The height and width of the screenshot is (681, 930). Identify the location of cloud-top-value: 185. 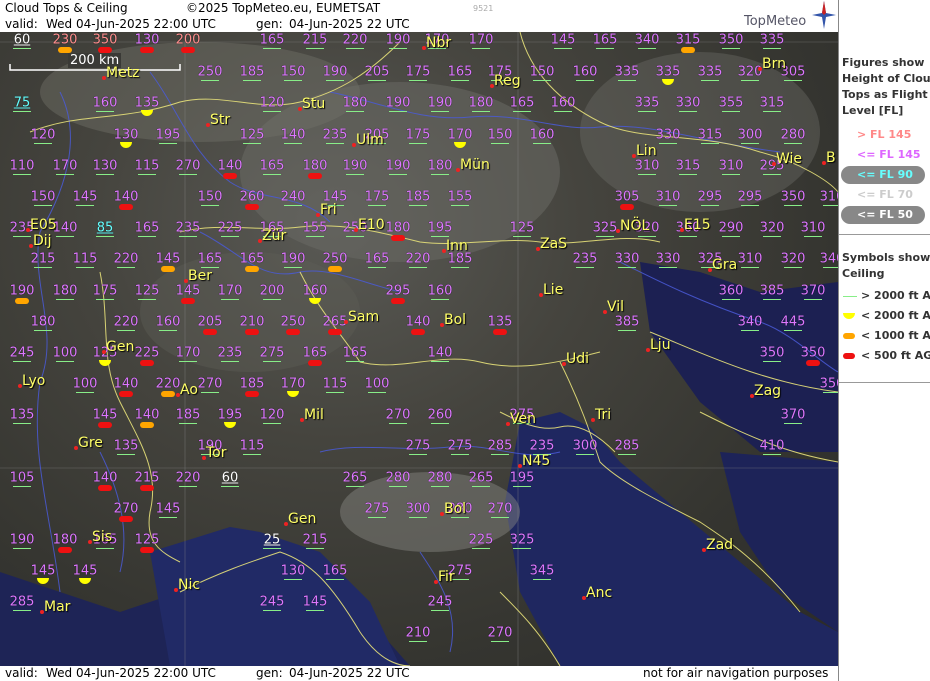
(252, 384).